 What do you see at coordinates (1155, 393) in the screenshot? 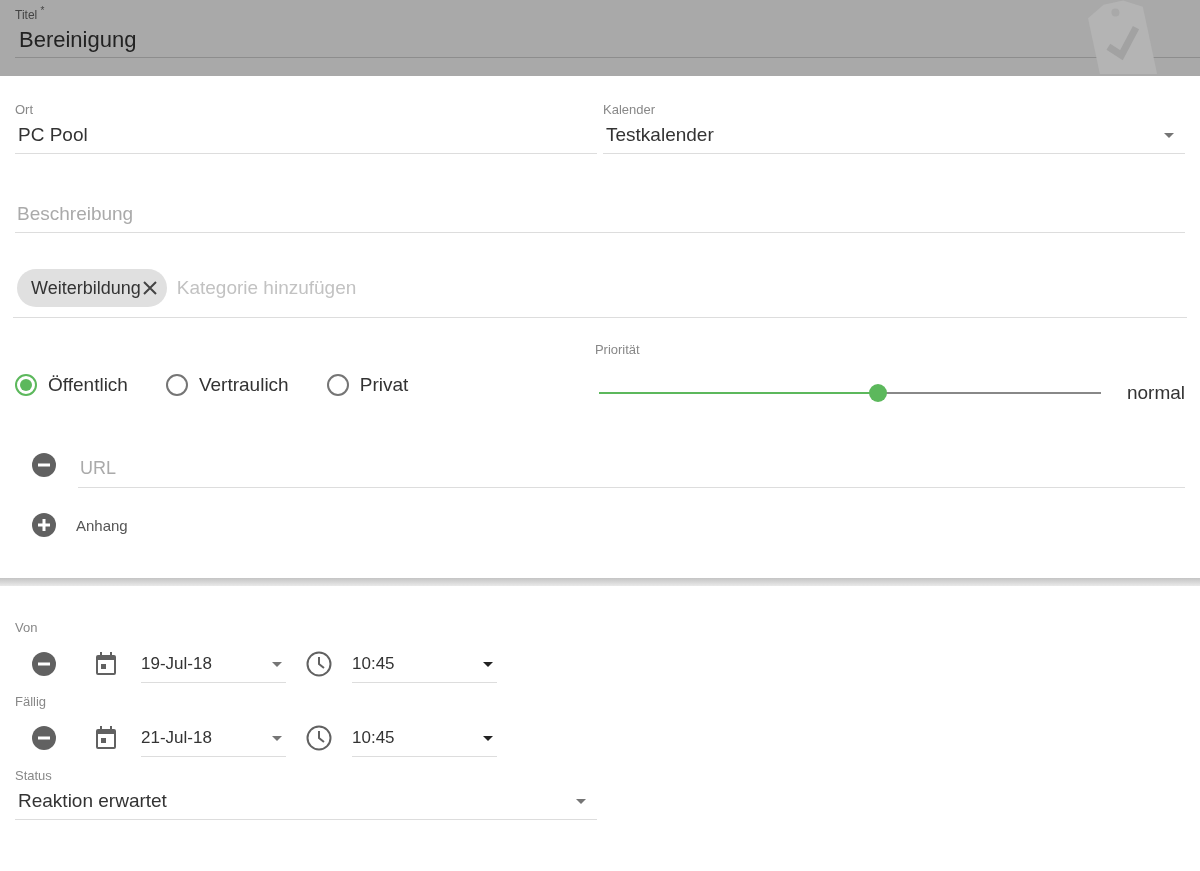
I see `priority-reading: normal` at bounding box center [1155, 393].